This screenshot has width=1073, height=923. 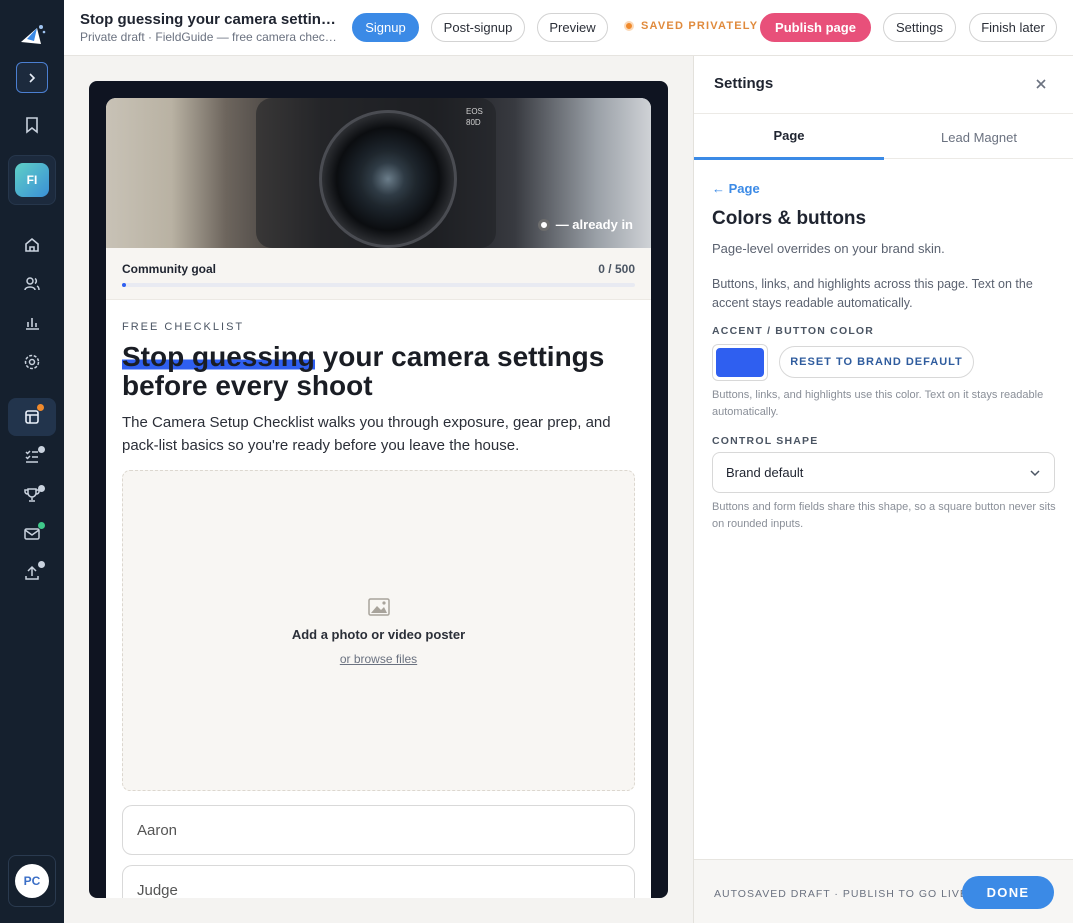 What do you see at coordinates (32, 245) in the screenshot?
I see `home-icon` at bounding box center [32, 245].